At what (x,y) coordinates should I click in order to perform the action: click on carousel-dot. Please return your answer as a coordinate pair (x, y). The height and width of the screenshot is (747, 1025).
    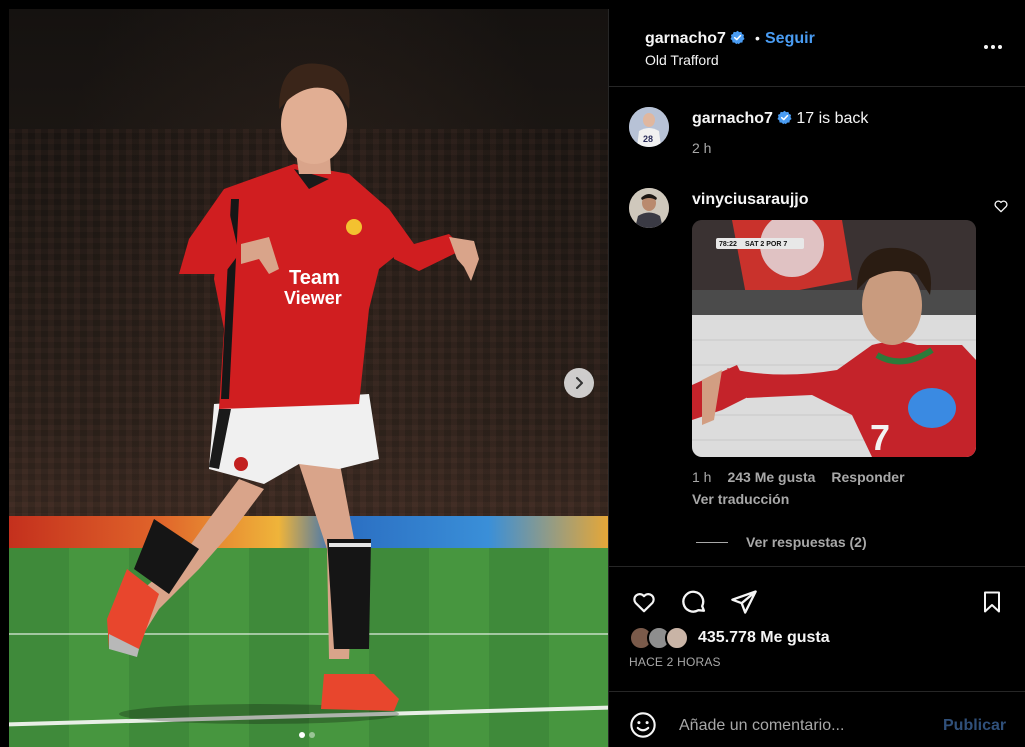
    Looking at the image, I should click on (312, 735).